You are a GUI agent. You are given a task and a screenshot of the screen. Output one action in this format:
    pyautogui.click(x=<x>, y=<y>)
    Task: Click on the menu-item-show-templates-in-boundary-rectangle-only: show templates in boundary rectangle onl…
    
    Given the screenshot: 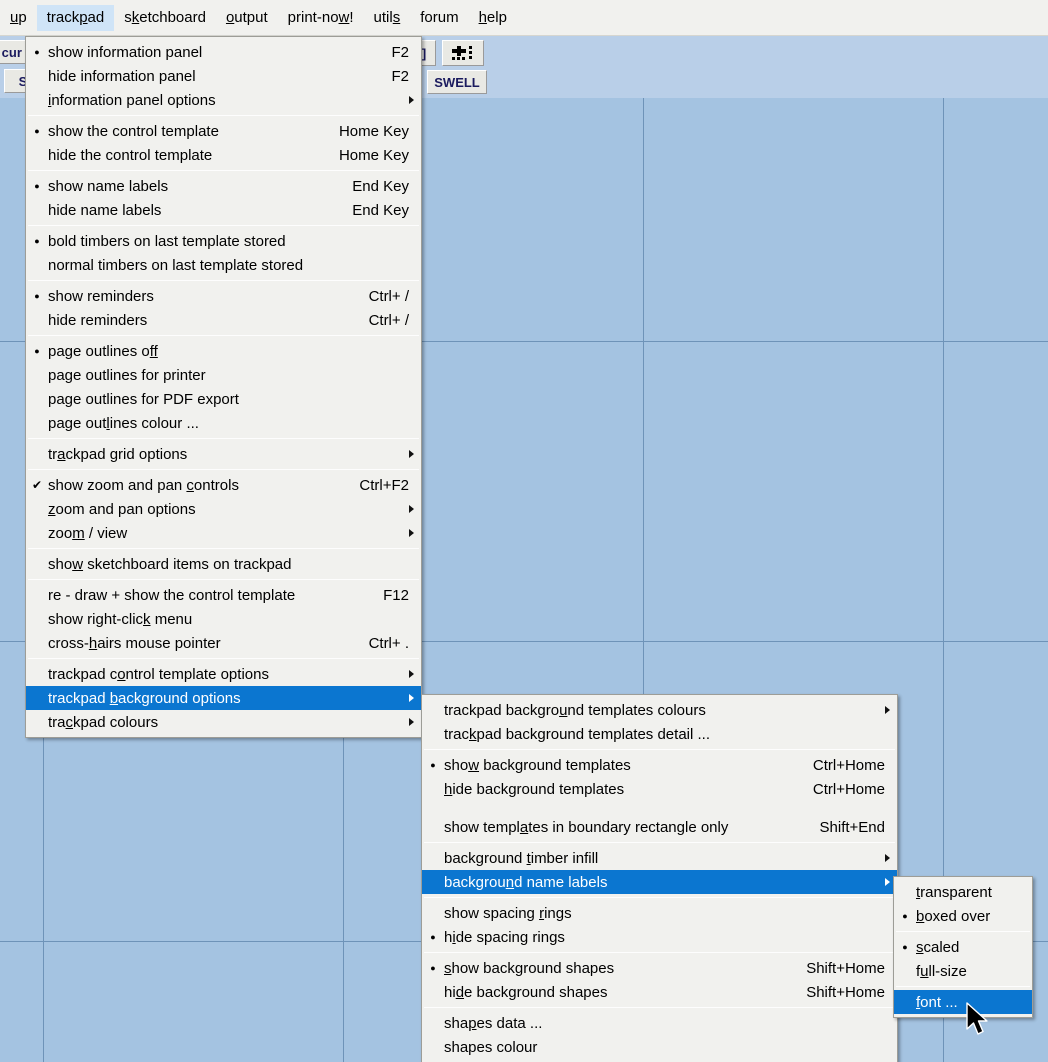 What is the action you would take?
    pyautogui.click(x=659, y=827)
    